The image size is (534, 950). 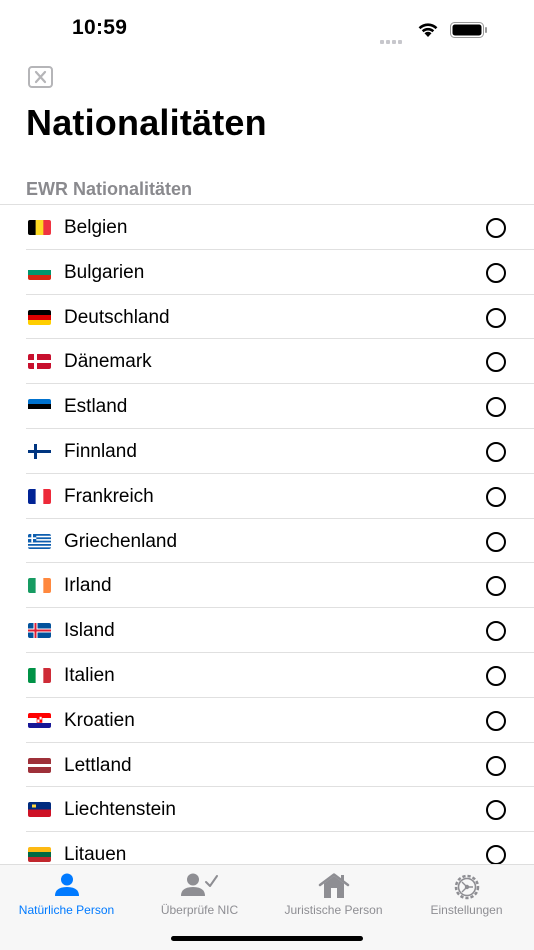 What do you see at coordinates (66, 884) in the screenshot?
I see `person-icon` at bounding box center [66, 884].